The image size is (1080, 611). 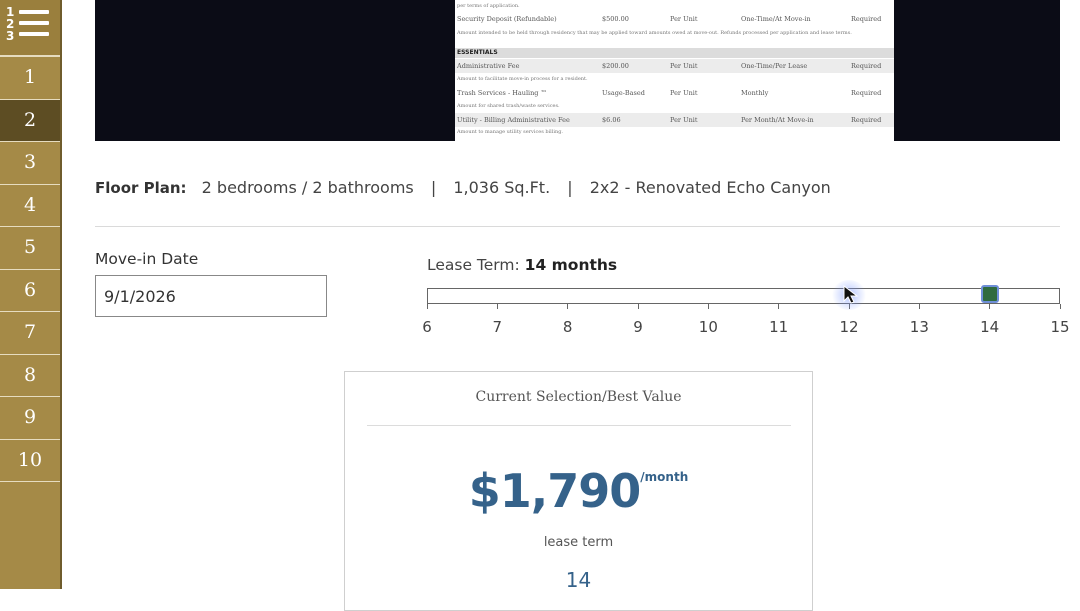 What do you see at coordinates (708, 327) in the screenshot?
I see `slider-tick-label: 10` at bounding box center [708, 327].